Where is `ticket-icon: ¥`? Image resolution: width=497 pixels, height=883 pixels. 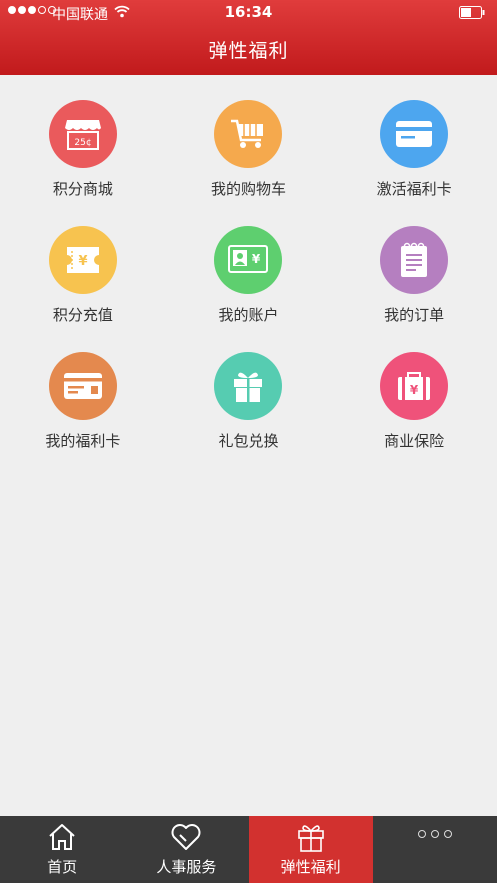
ticket-icon: ¥ is located at coordinates (82, 260).